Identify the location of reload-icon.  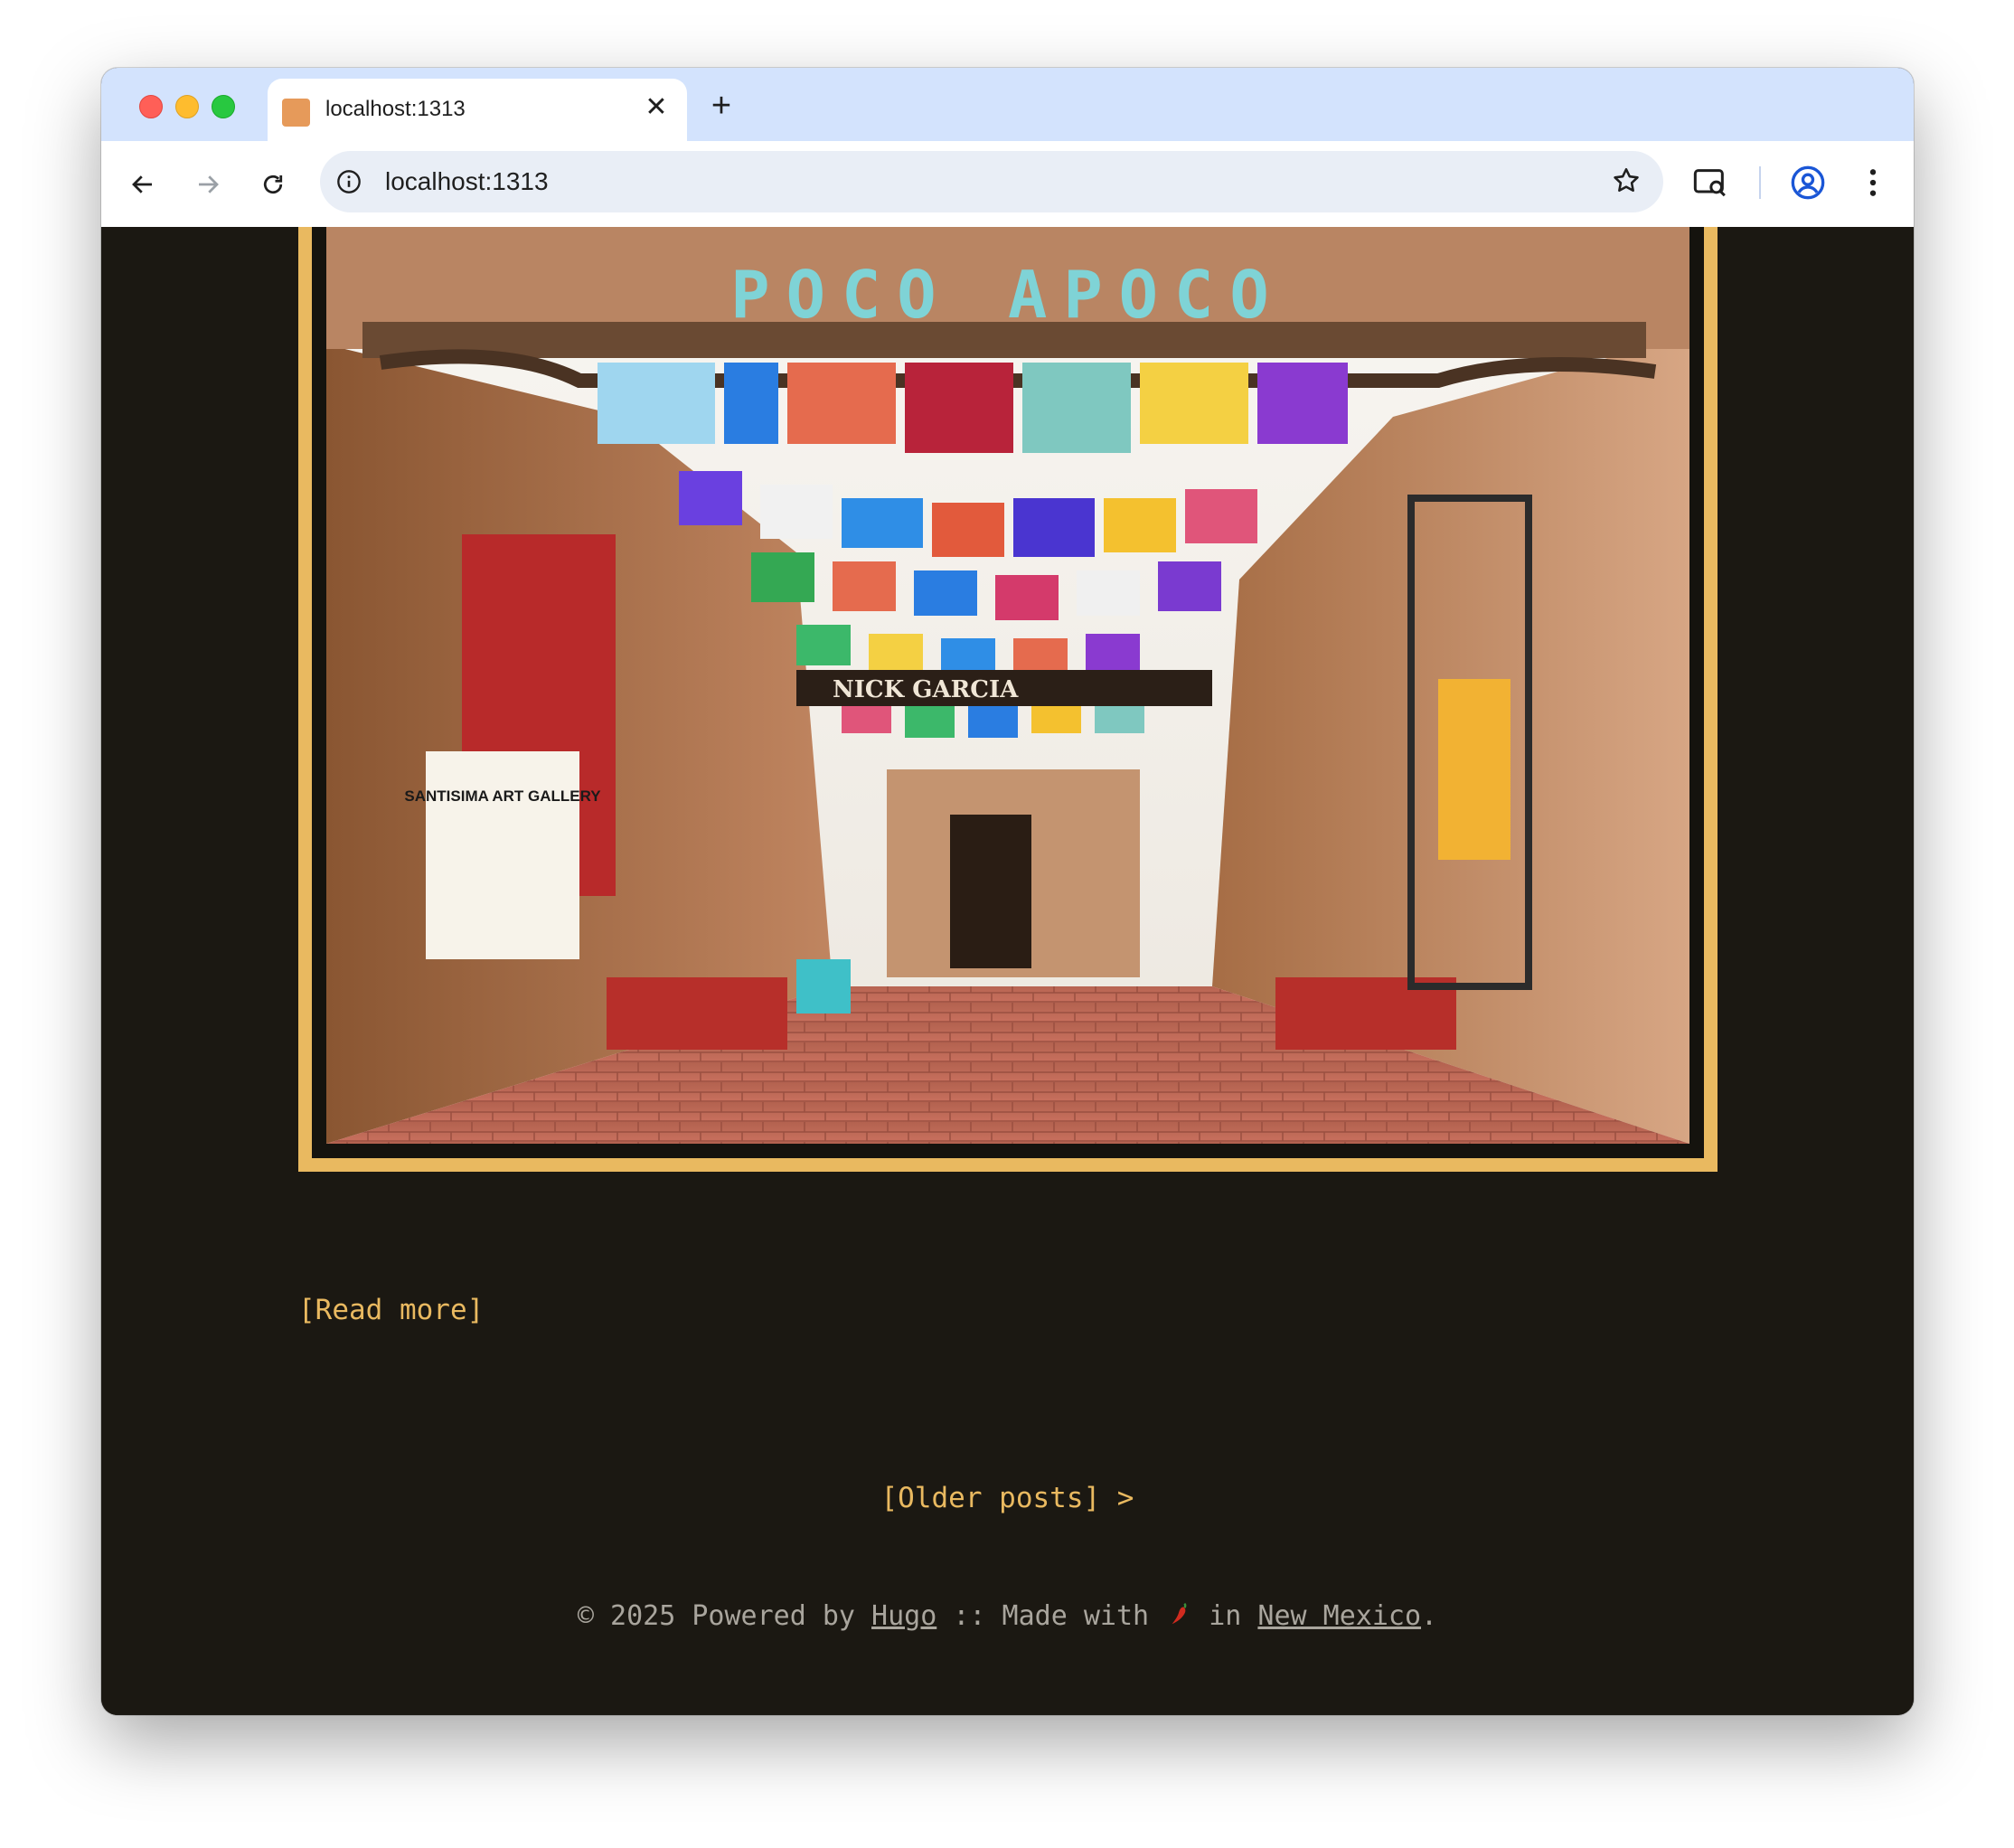
(273, 184).